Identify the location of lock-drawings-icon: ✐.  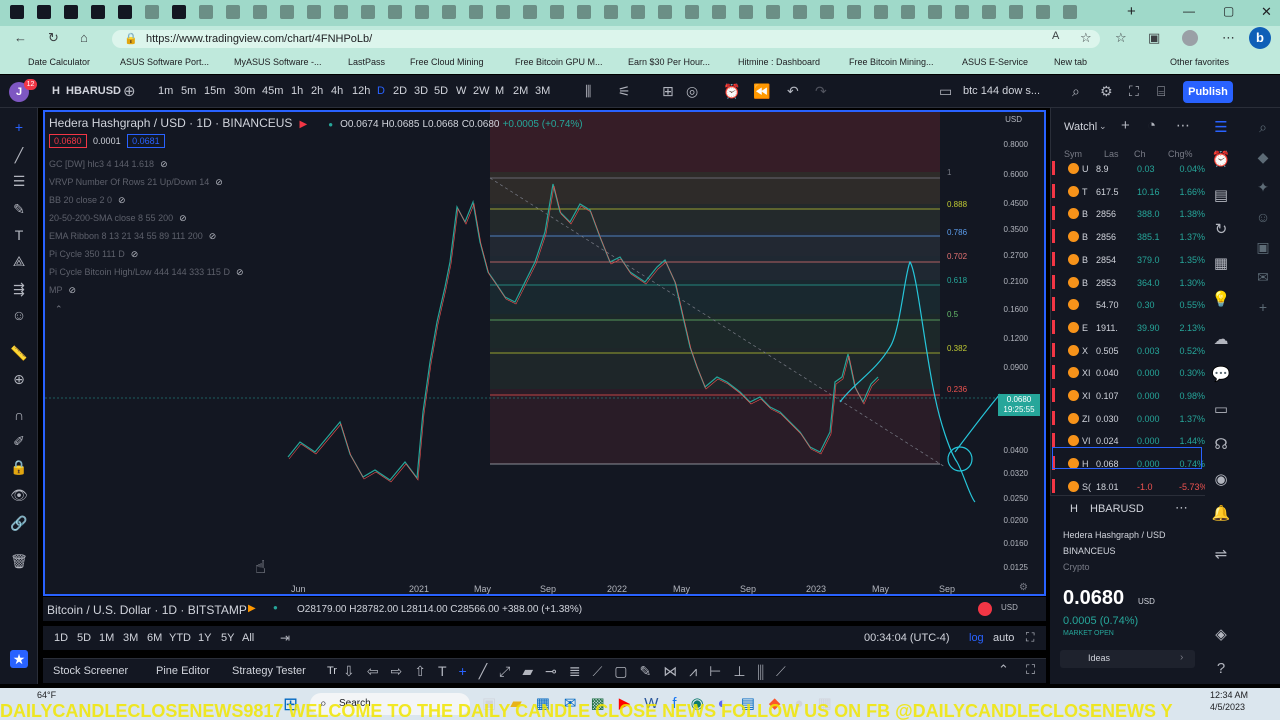
(19, 441).